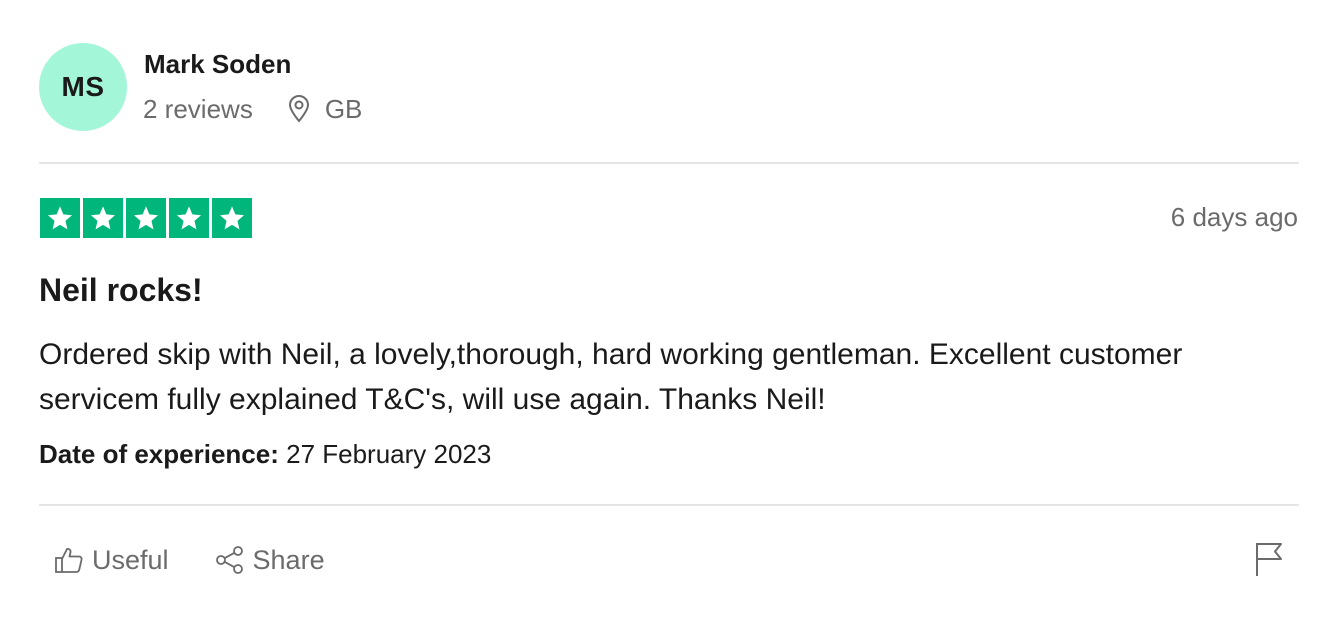 The height and width of the screenshot is (620, 1342). I want to click on review-title: Neil rocks!, so click(121, 290).